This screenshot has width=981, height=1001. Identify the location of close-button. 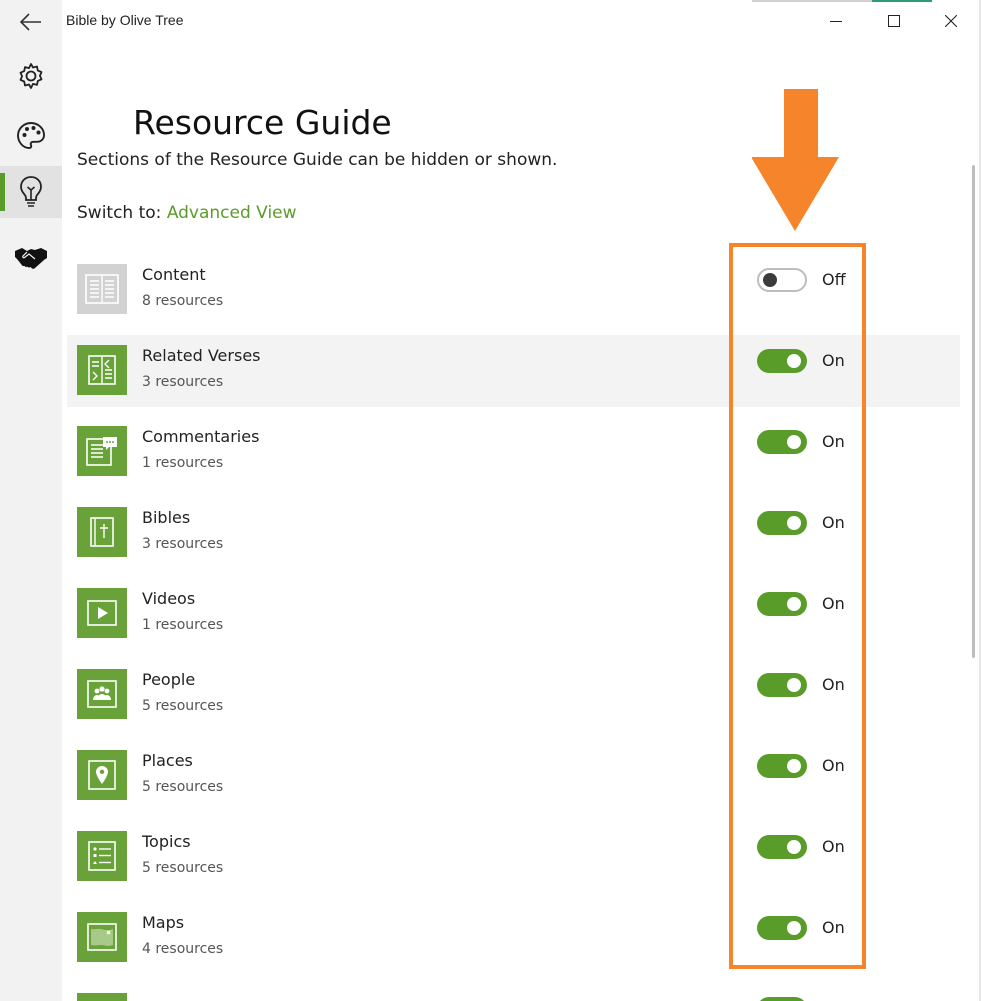
(951, 21).